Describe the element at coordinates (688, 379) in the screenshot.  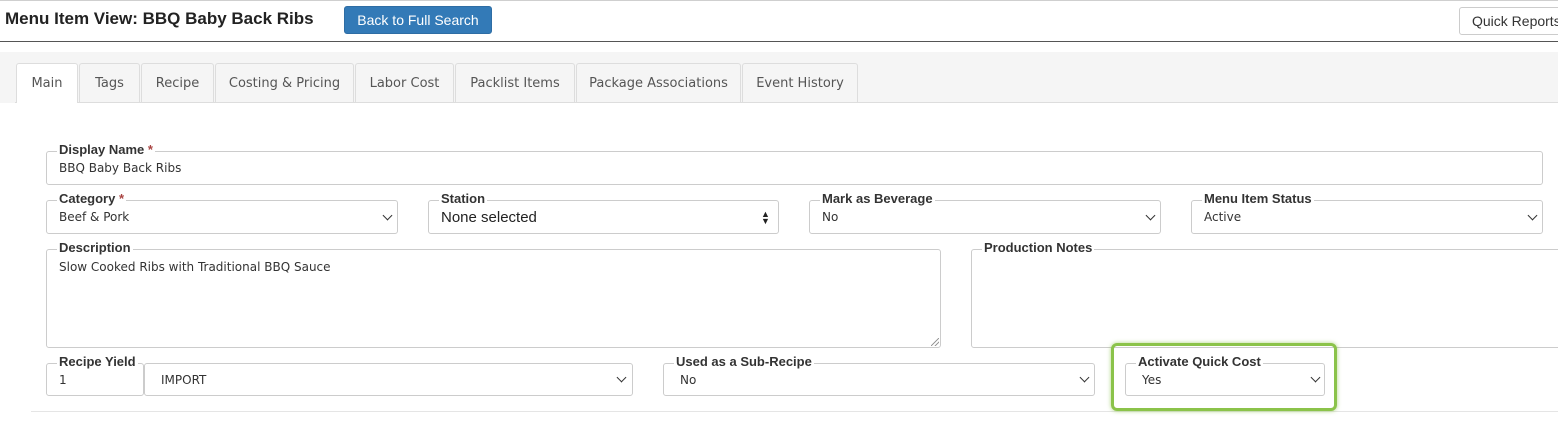
I see `used-as-sub-recipe-value: No` at that location.